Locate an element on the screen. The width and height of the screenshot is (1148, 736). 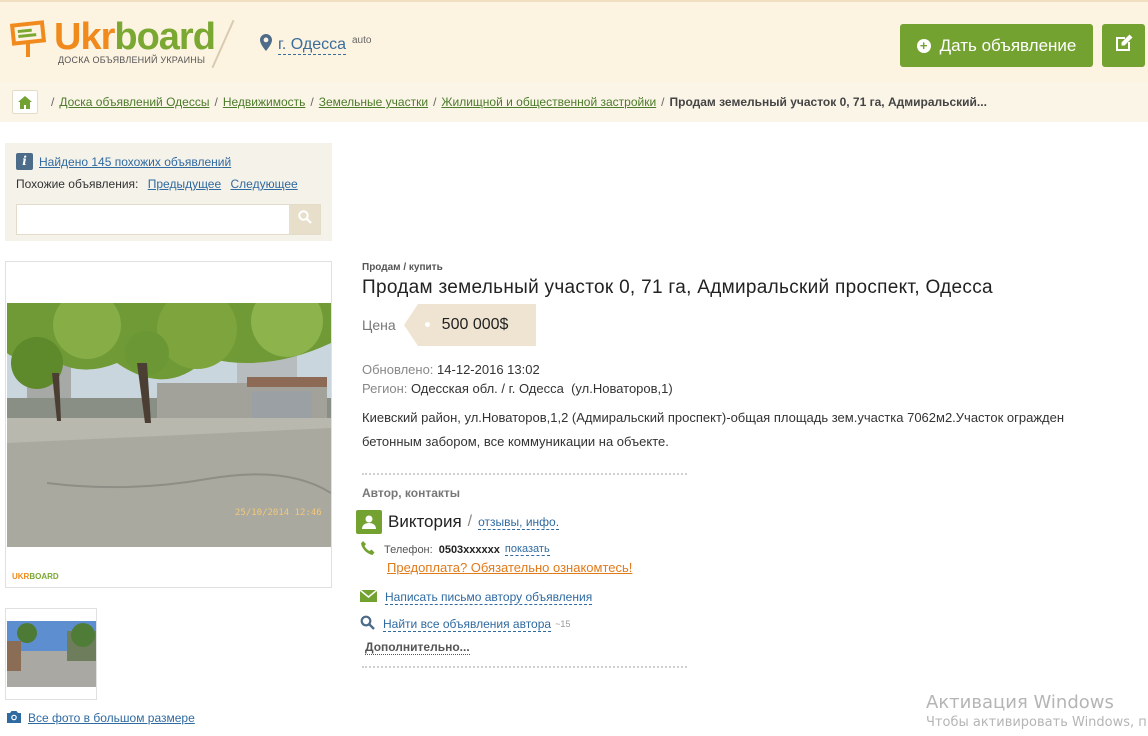
phone-row: Телефон: 0503xxxxxx показать is located at coordinates (455, 549).